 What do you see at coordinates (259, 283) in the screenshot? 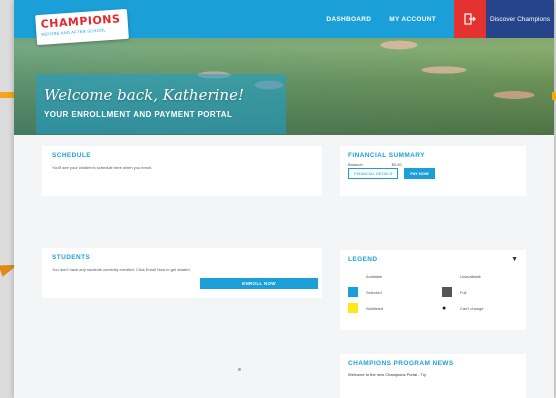
I see `enroll-now-button: ENROLL NOW` at bounding box center [259, 283].